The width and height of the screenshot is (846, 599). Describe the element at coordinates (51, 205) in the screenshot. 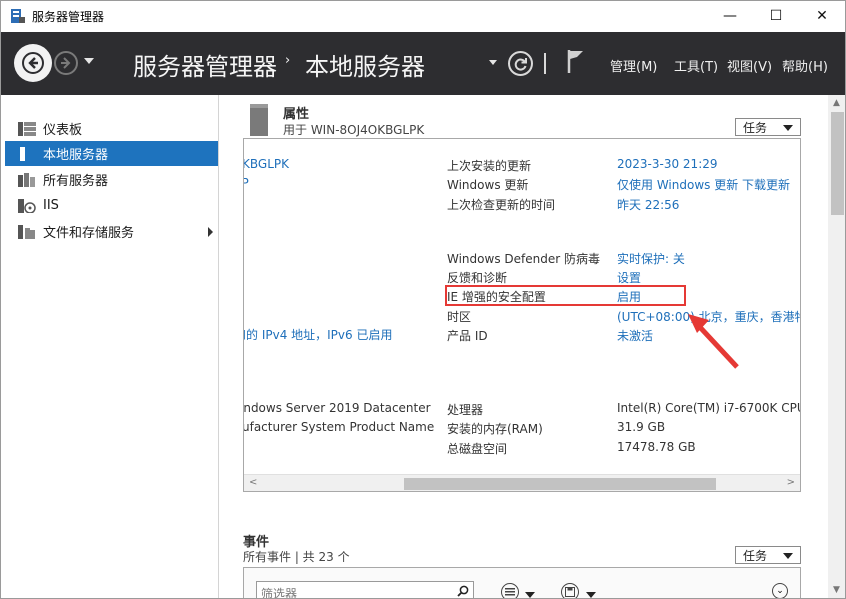

I see `sidebar-item-label: IIS` at that location.